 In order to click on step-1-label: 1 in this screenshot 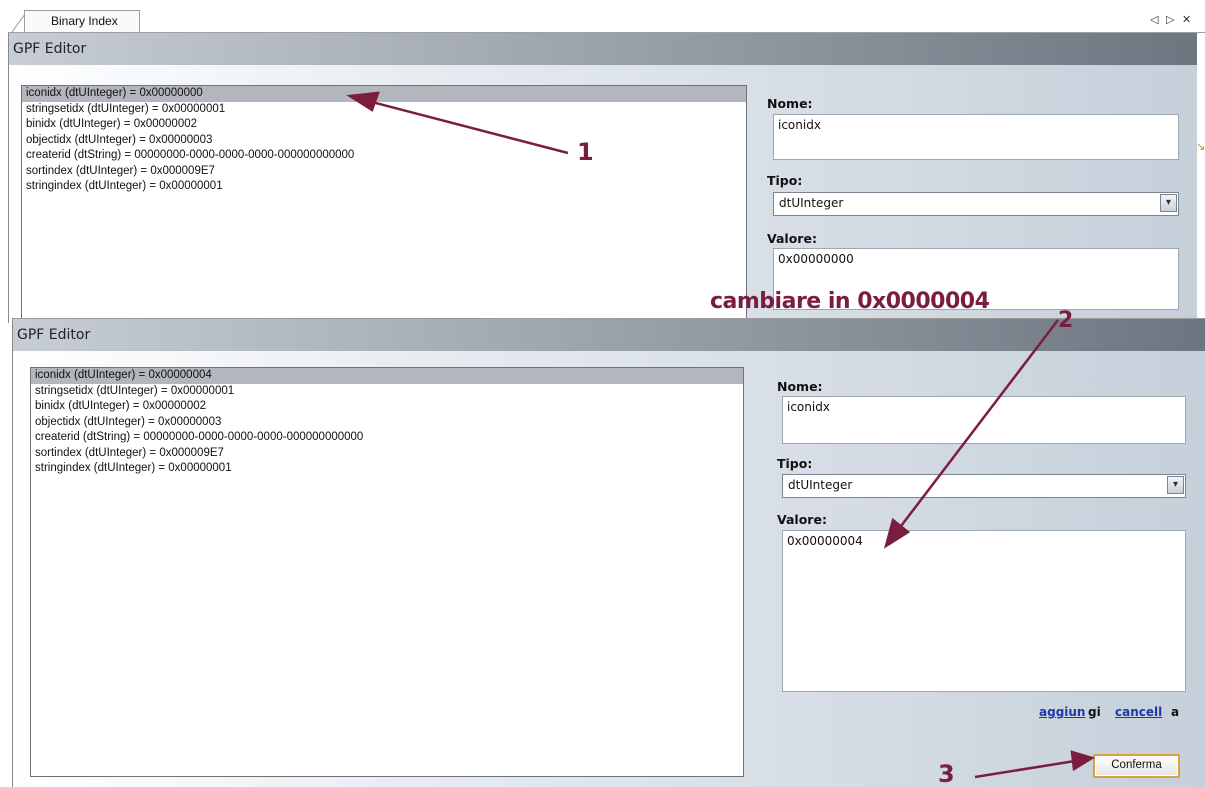, I will do `click(585, 152)`.